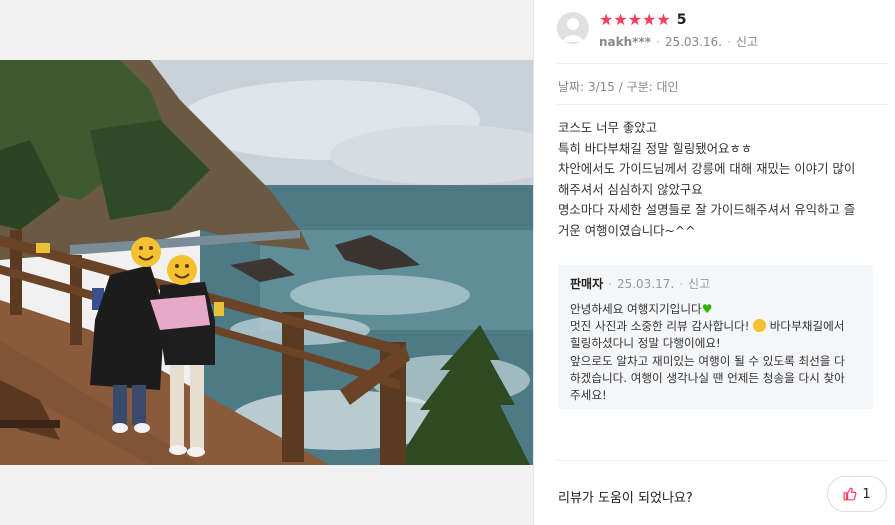 The height and width of the screenshot is (525, 895). I want to click on reply-line-text: 바다부채길에서, so click(805, 326).